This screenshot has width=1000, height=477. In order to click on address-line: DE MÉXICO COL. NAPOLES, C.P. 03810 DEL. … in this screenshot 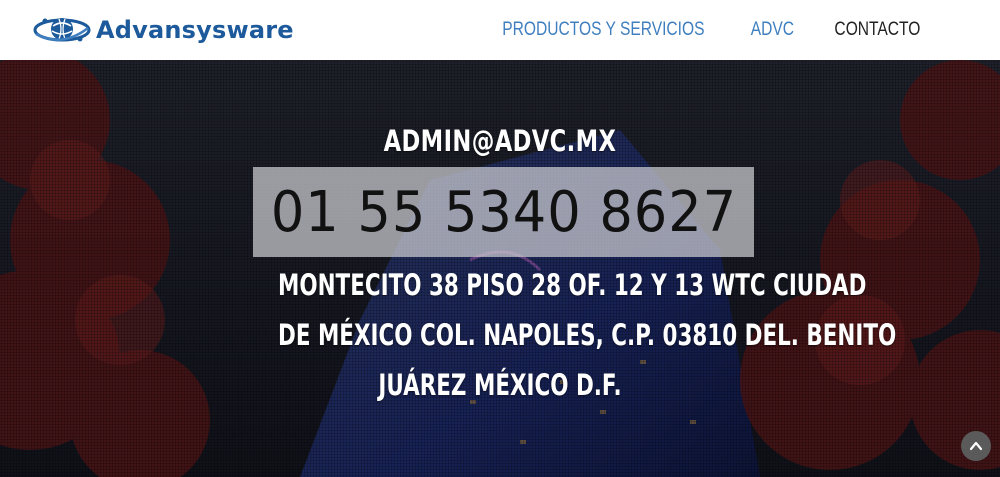, I will do `click(587, 335)`.